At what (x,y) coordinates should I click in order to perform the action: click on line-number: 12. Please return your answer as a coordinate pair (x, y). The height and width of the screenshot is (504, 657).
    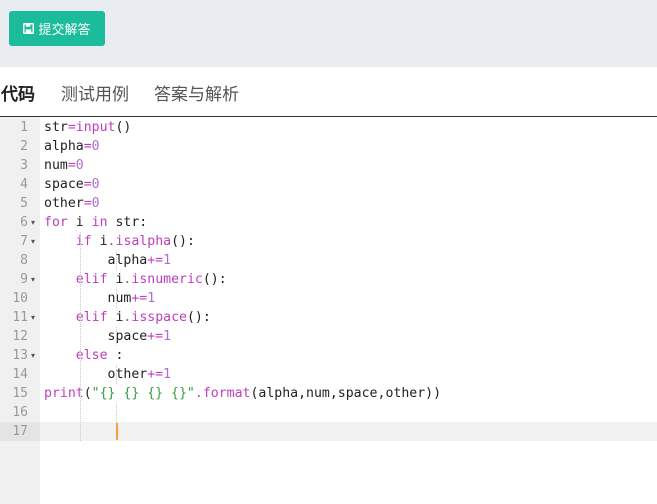
    Looking at the image, I should click on (20, 336).